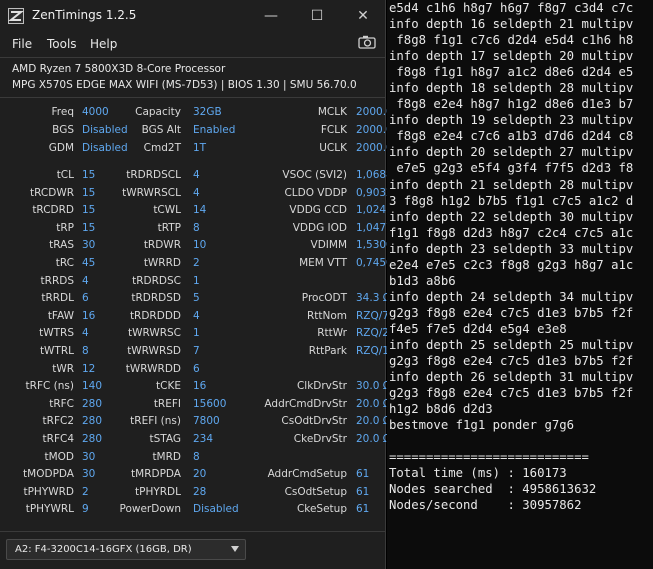 The image size is (653, 569). I want to click on param-value: 30.0 Ω, so click(373, 386).